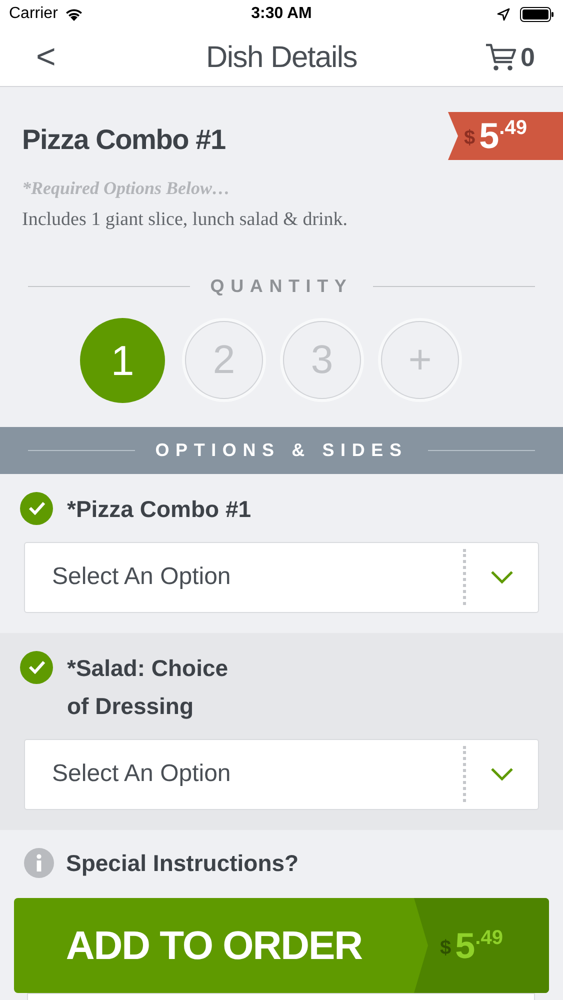  I want to click on info-icon, so click(39, 863).